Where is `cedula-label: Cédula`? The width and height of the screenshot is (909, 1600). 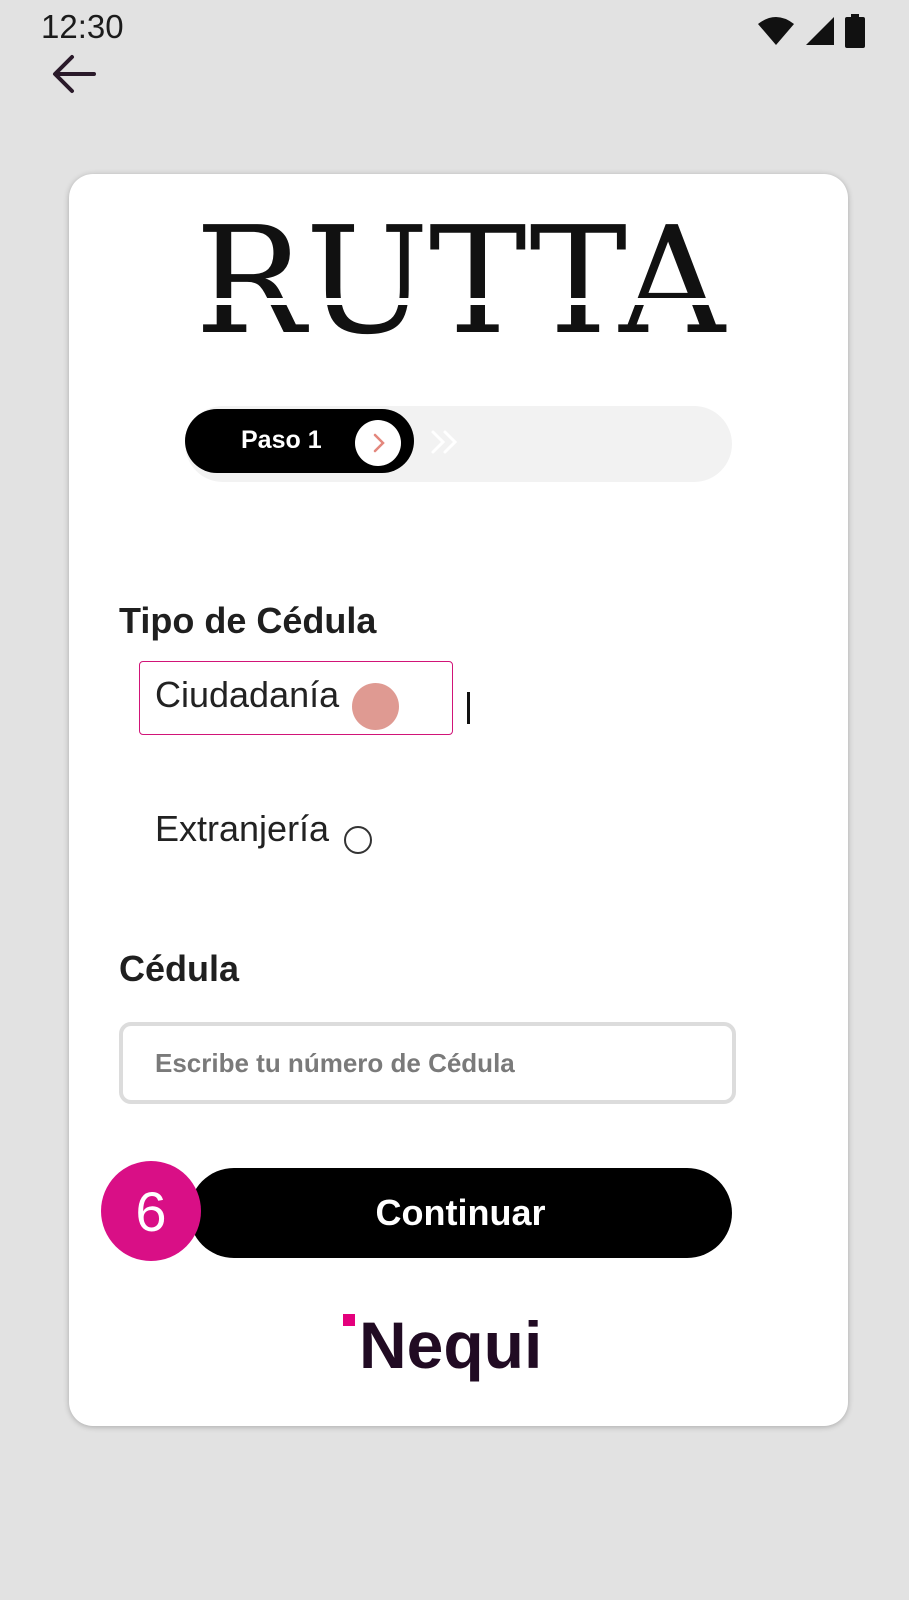 cedula-label: Cédula is located at coordinates (179, 968).